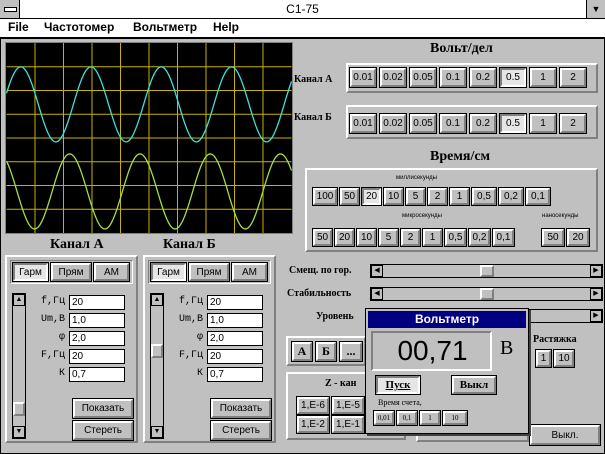 The image size is (605, 454). I want to click on channel-a-tab-direct: Прям, so click(71, 272).